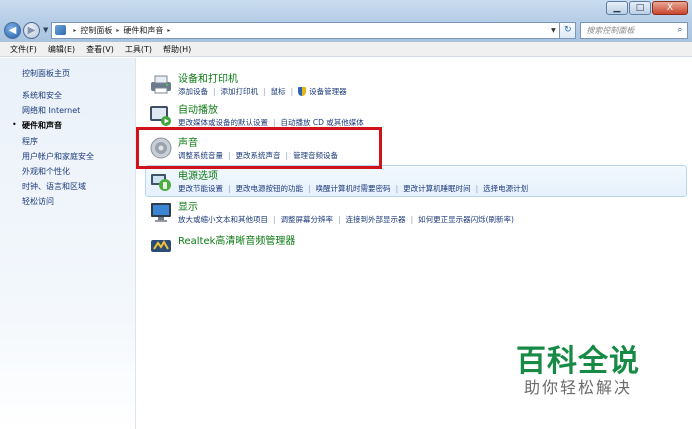 The width and height of the screenshot is (692, 429). I want to click on nav-ease-of-access: 轻松访问, so click(38, 201).